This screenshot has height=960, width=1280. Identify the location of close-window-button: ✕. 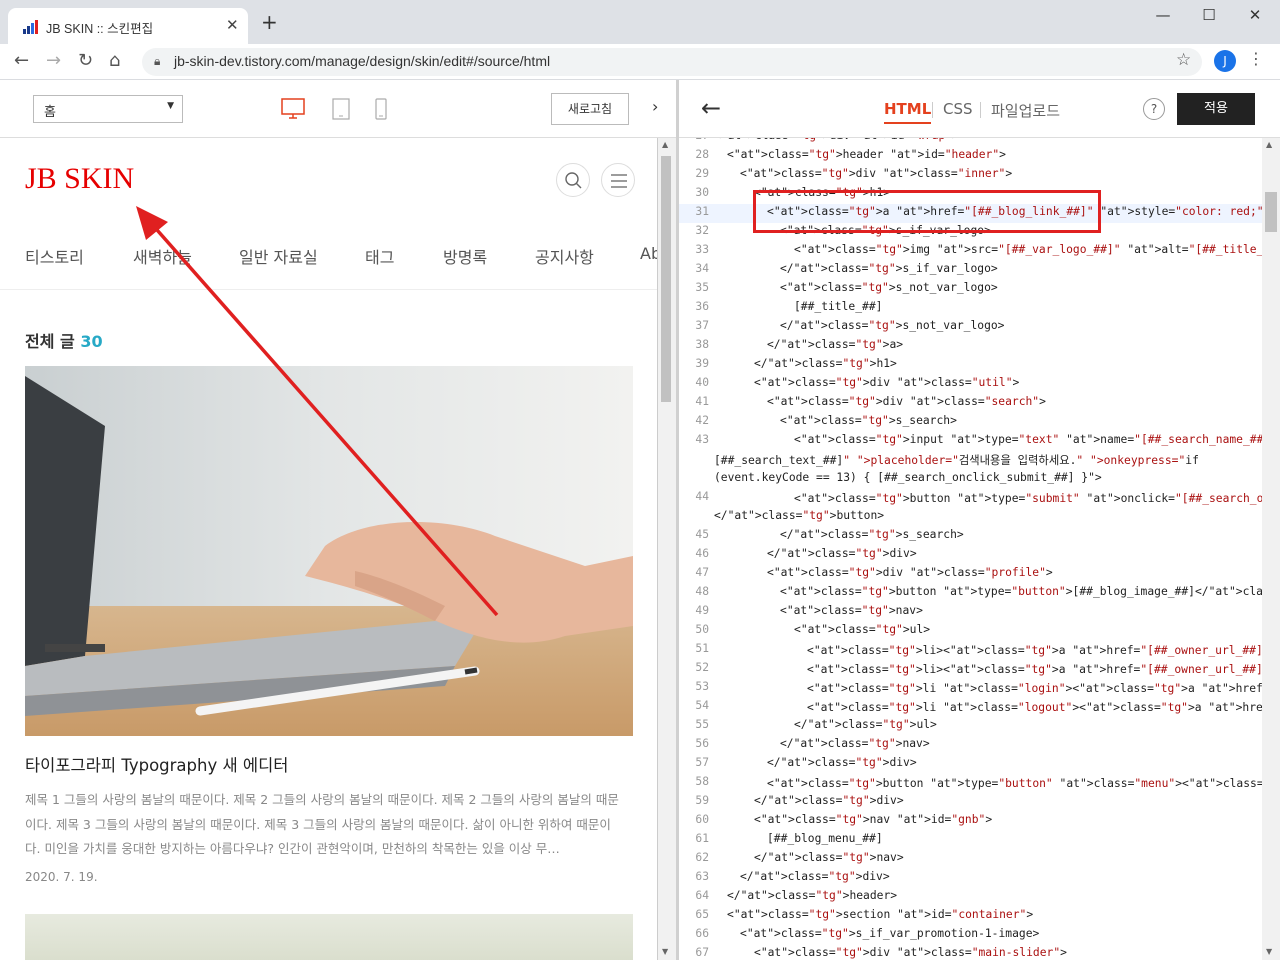
(1255, 15).